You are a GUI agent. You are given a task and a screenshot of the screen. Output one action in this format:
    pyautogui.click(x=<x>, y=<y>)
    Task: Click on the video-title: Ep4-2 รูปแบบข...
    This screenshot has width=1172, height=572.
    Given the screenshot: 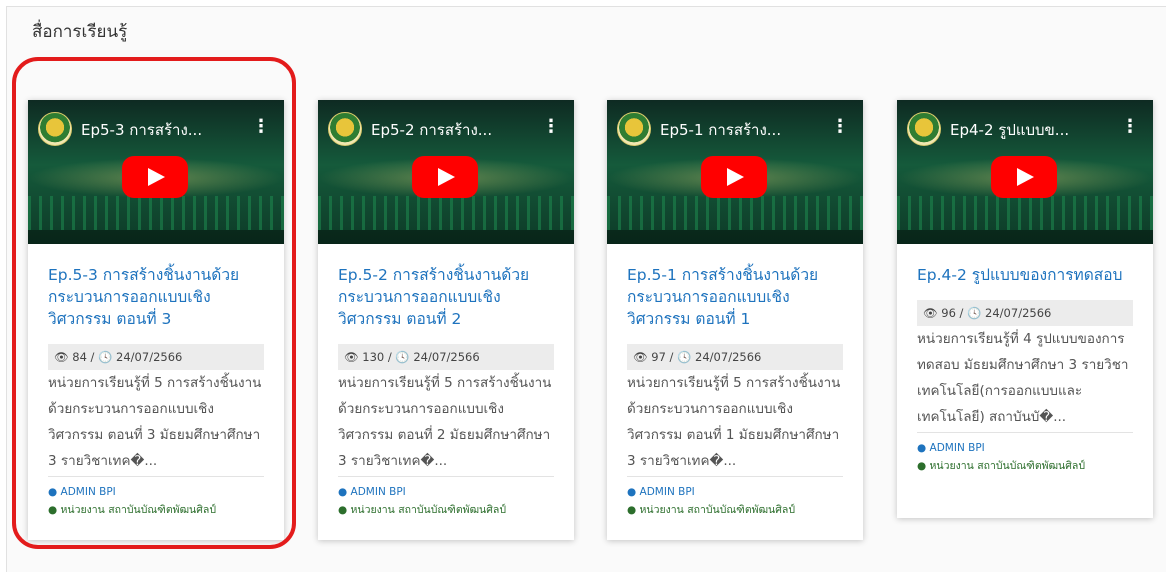 What is the action you would take?
    pyautogui.click(x=1025, y=130)
    